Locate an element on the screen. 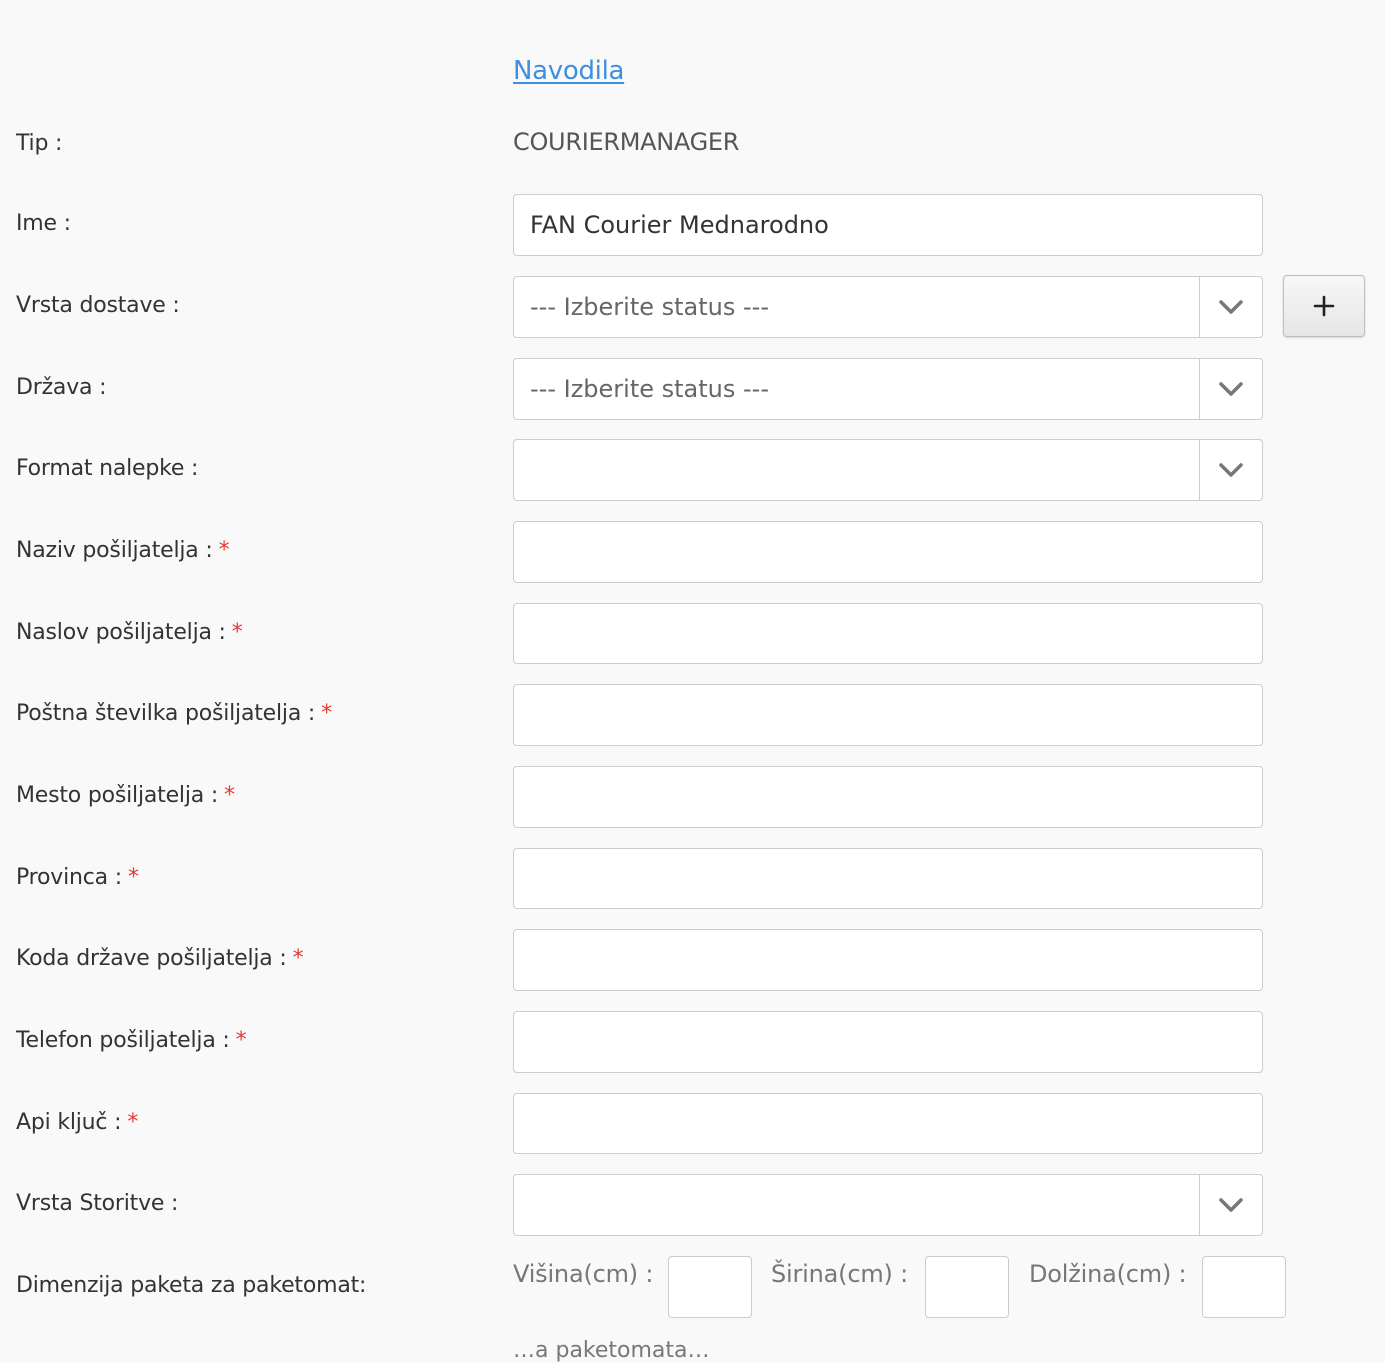 This screenshot has height=1363, width=1385. provinca-label: Provinca : * is located at coordinates (77, 877).